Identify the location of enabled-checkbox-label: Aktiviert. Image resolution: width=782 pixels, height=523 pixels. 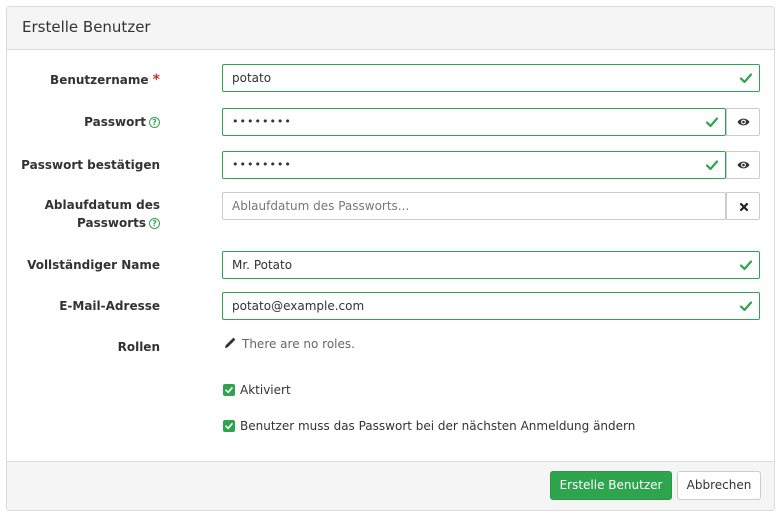
(265, 390).